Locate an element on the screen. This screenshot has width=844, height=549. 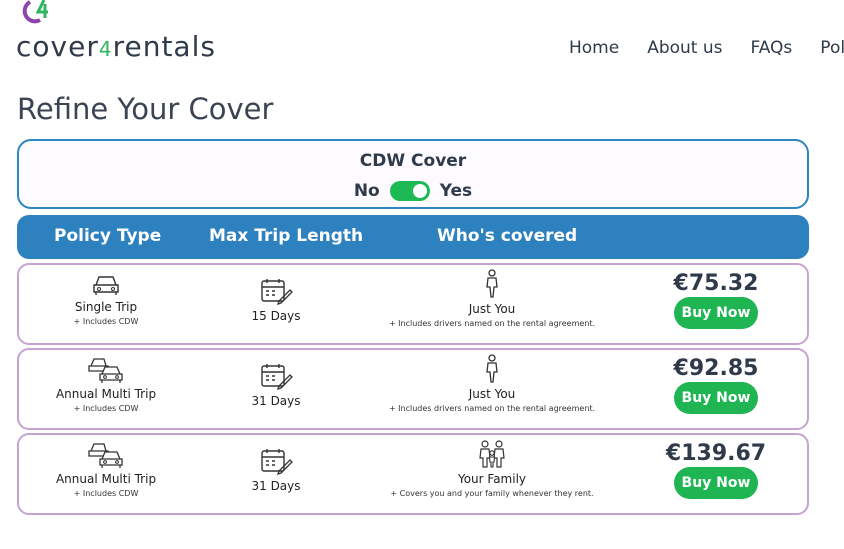
cdw-toggle-switch is located at coordinates (409, 191).